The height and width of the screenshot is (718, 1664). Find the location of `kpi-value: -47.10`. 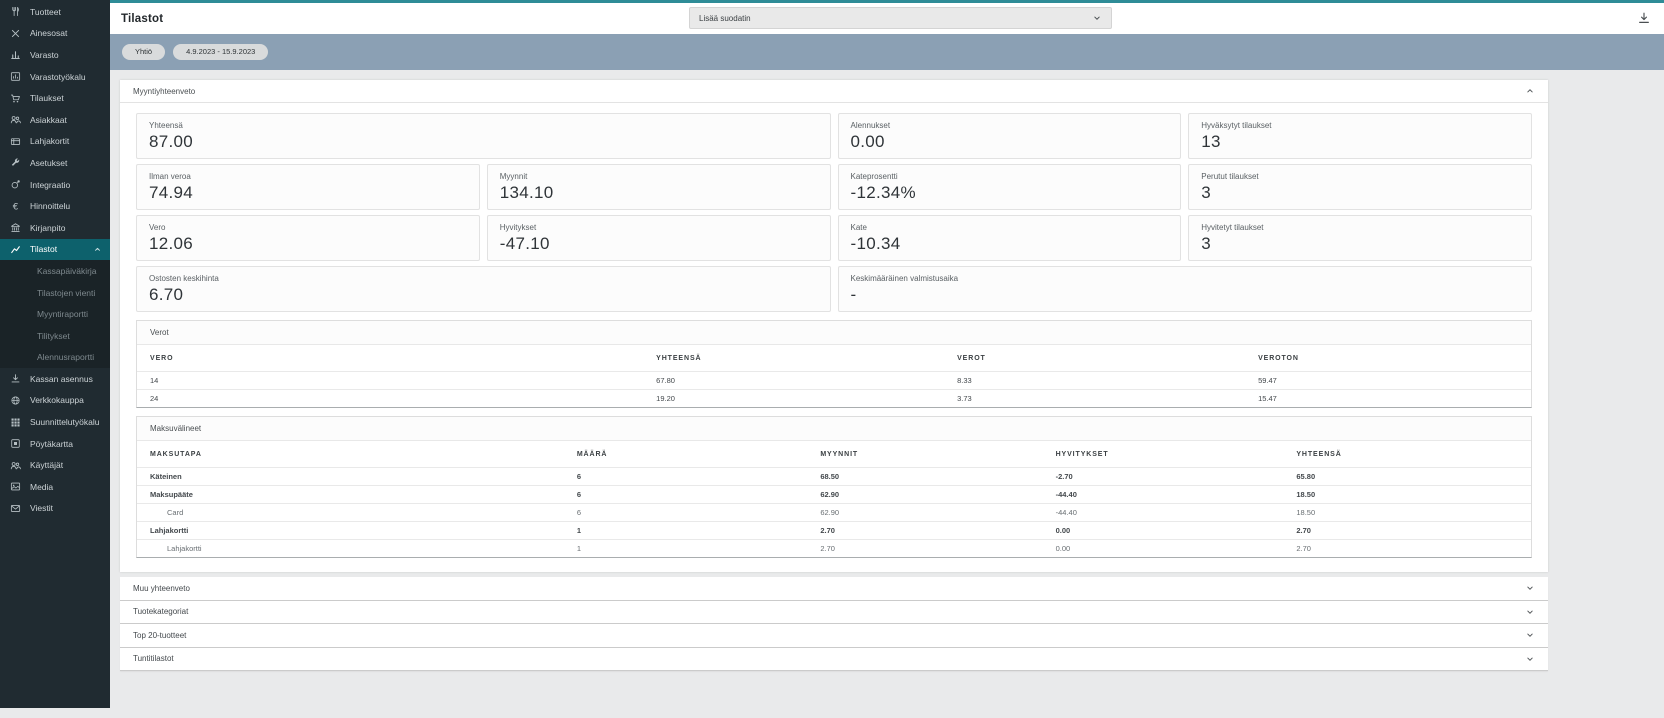

kpi-value: -47.10 is located at coordinates (524, 243).